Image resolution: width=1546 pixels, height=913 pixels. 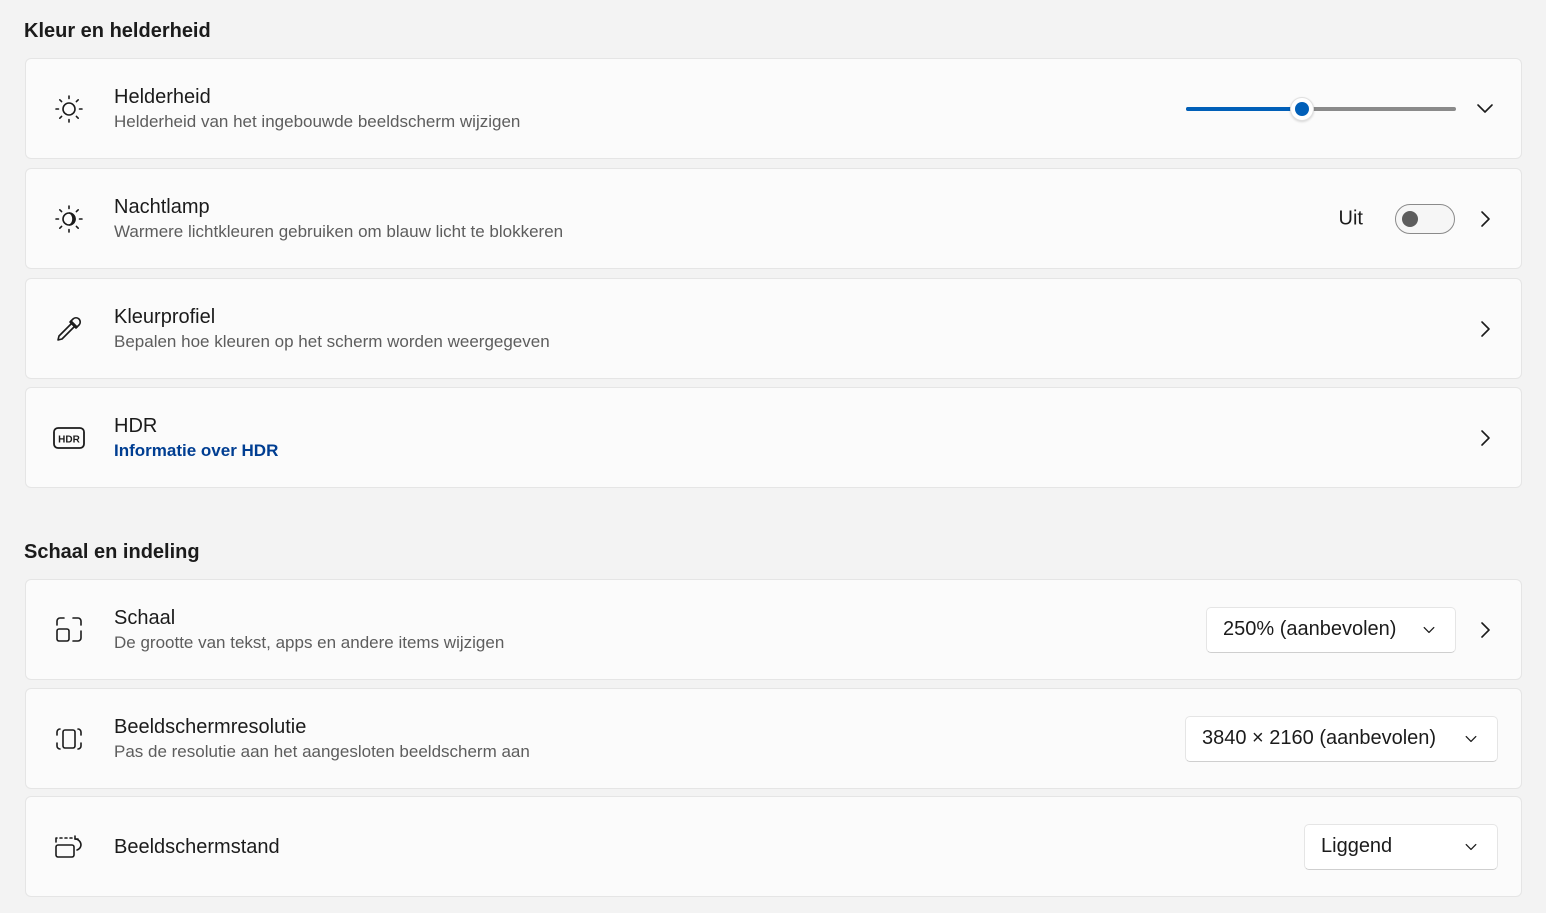 I want to click on brightness-slider, so click(x=1321, y=108).